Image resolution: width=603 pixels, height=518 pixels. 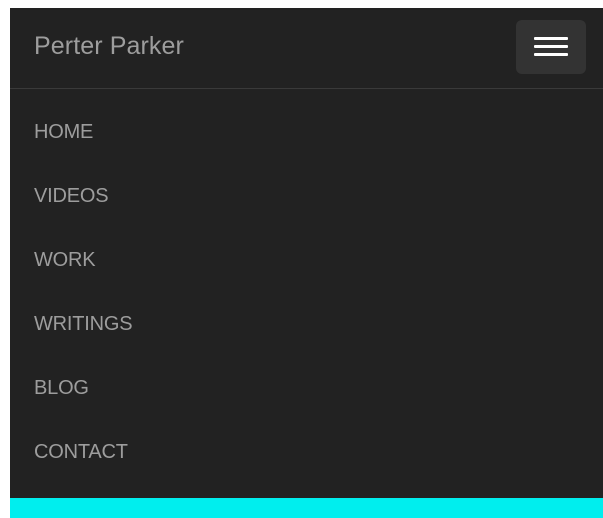 I want to click on nav-link-videos: VIDEOS, so click(x=71, y=196).